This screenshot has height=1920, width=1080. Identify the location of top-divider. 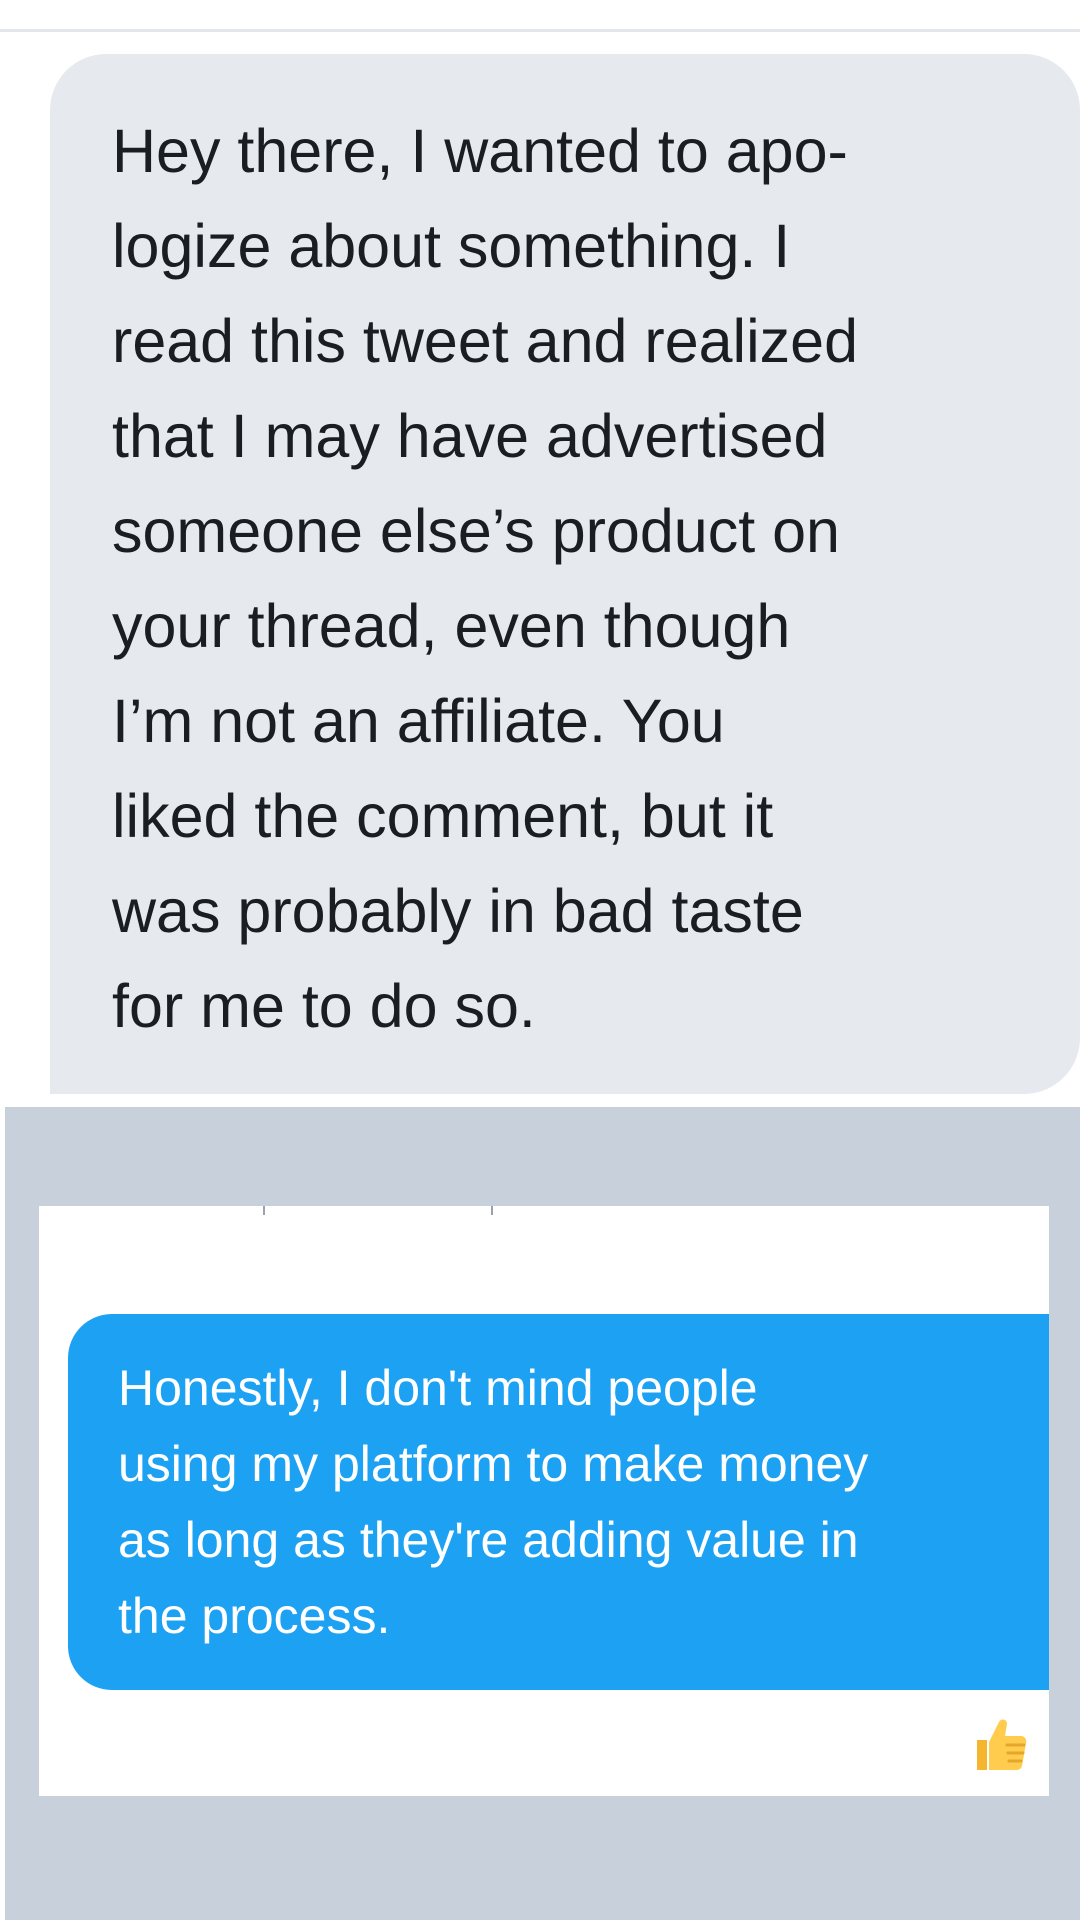
(540, 30).